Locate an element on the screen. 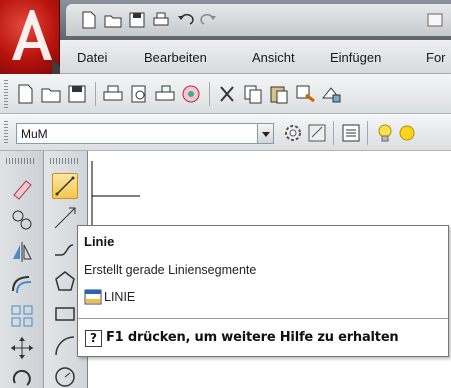  line-tool-button is located at coordinates (65, 186).